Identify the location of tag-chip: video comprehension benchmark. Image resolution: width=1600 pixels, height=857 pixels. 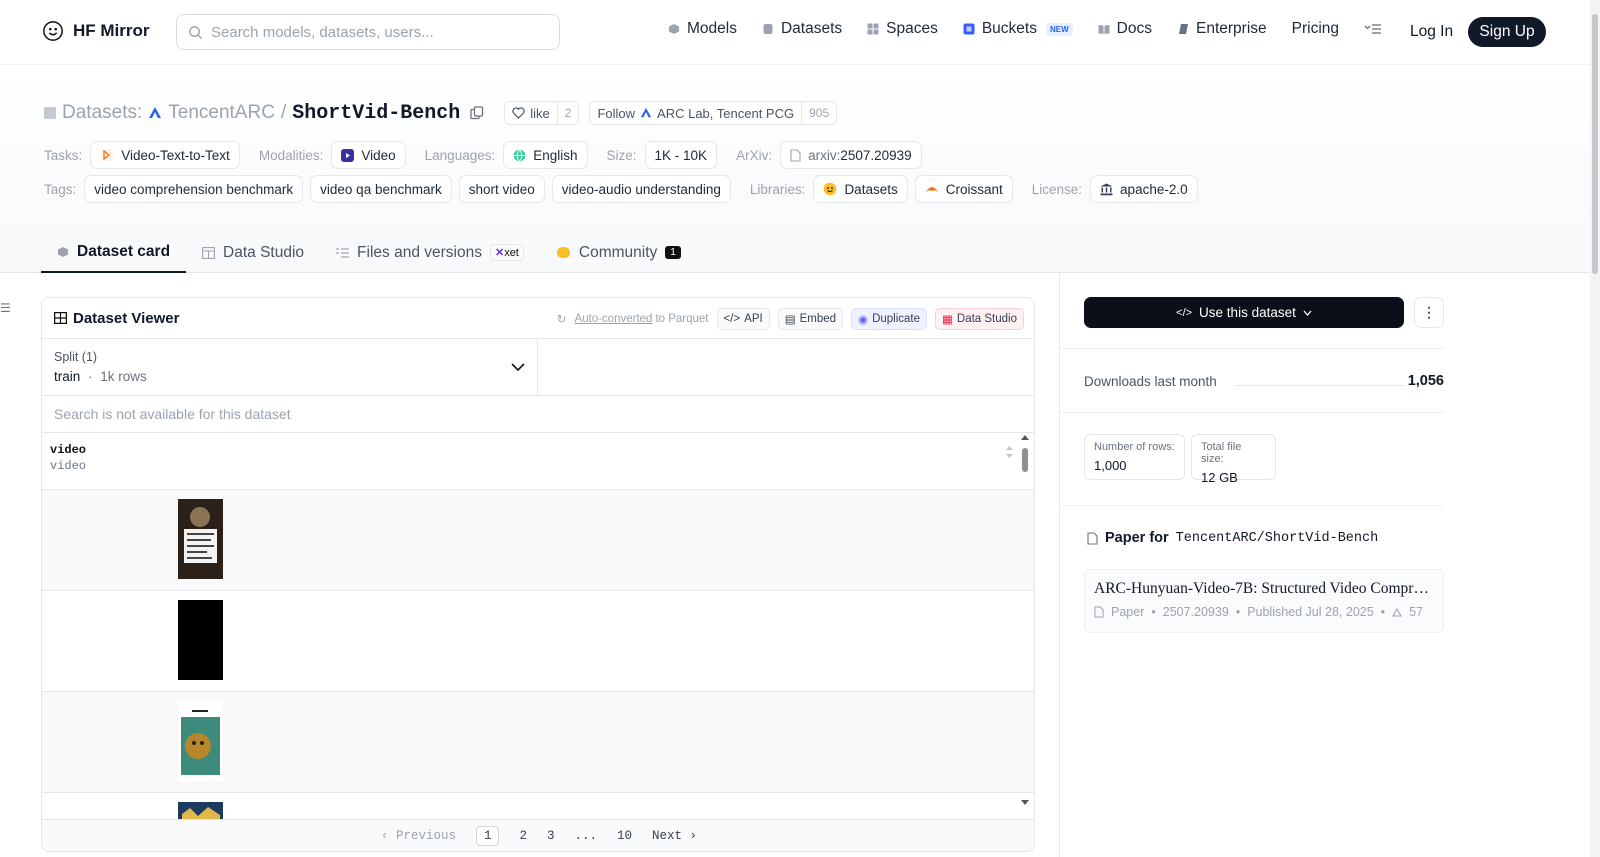
(194, 189).